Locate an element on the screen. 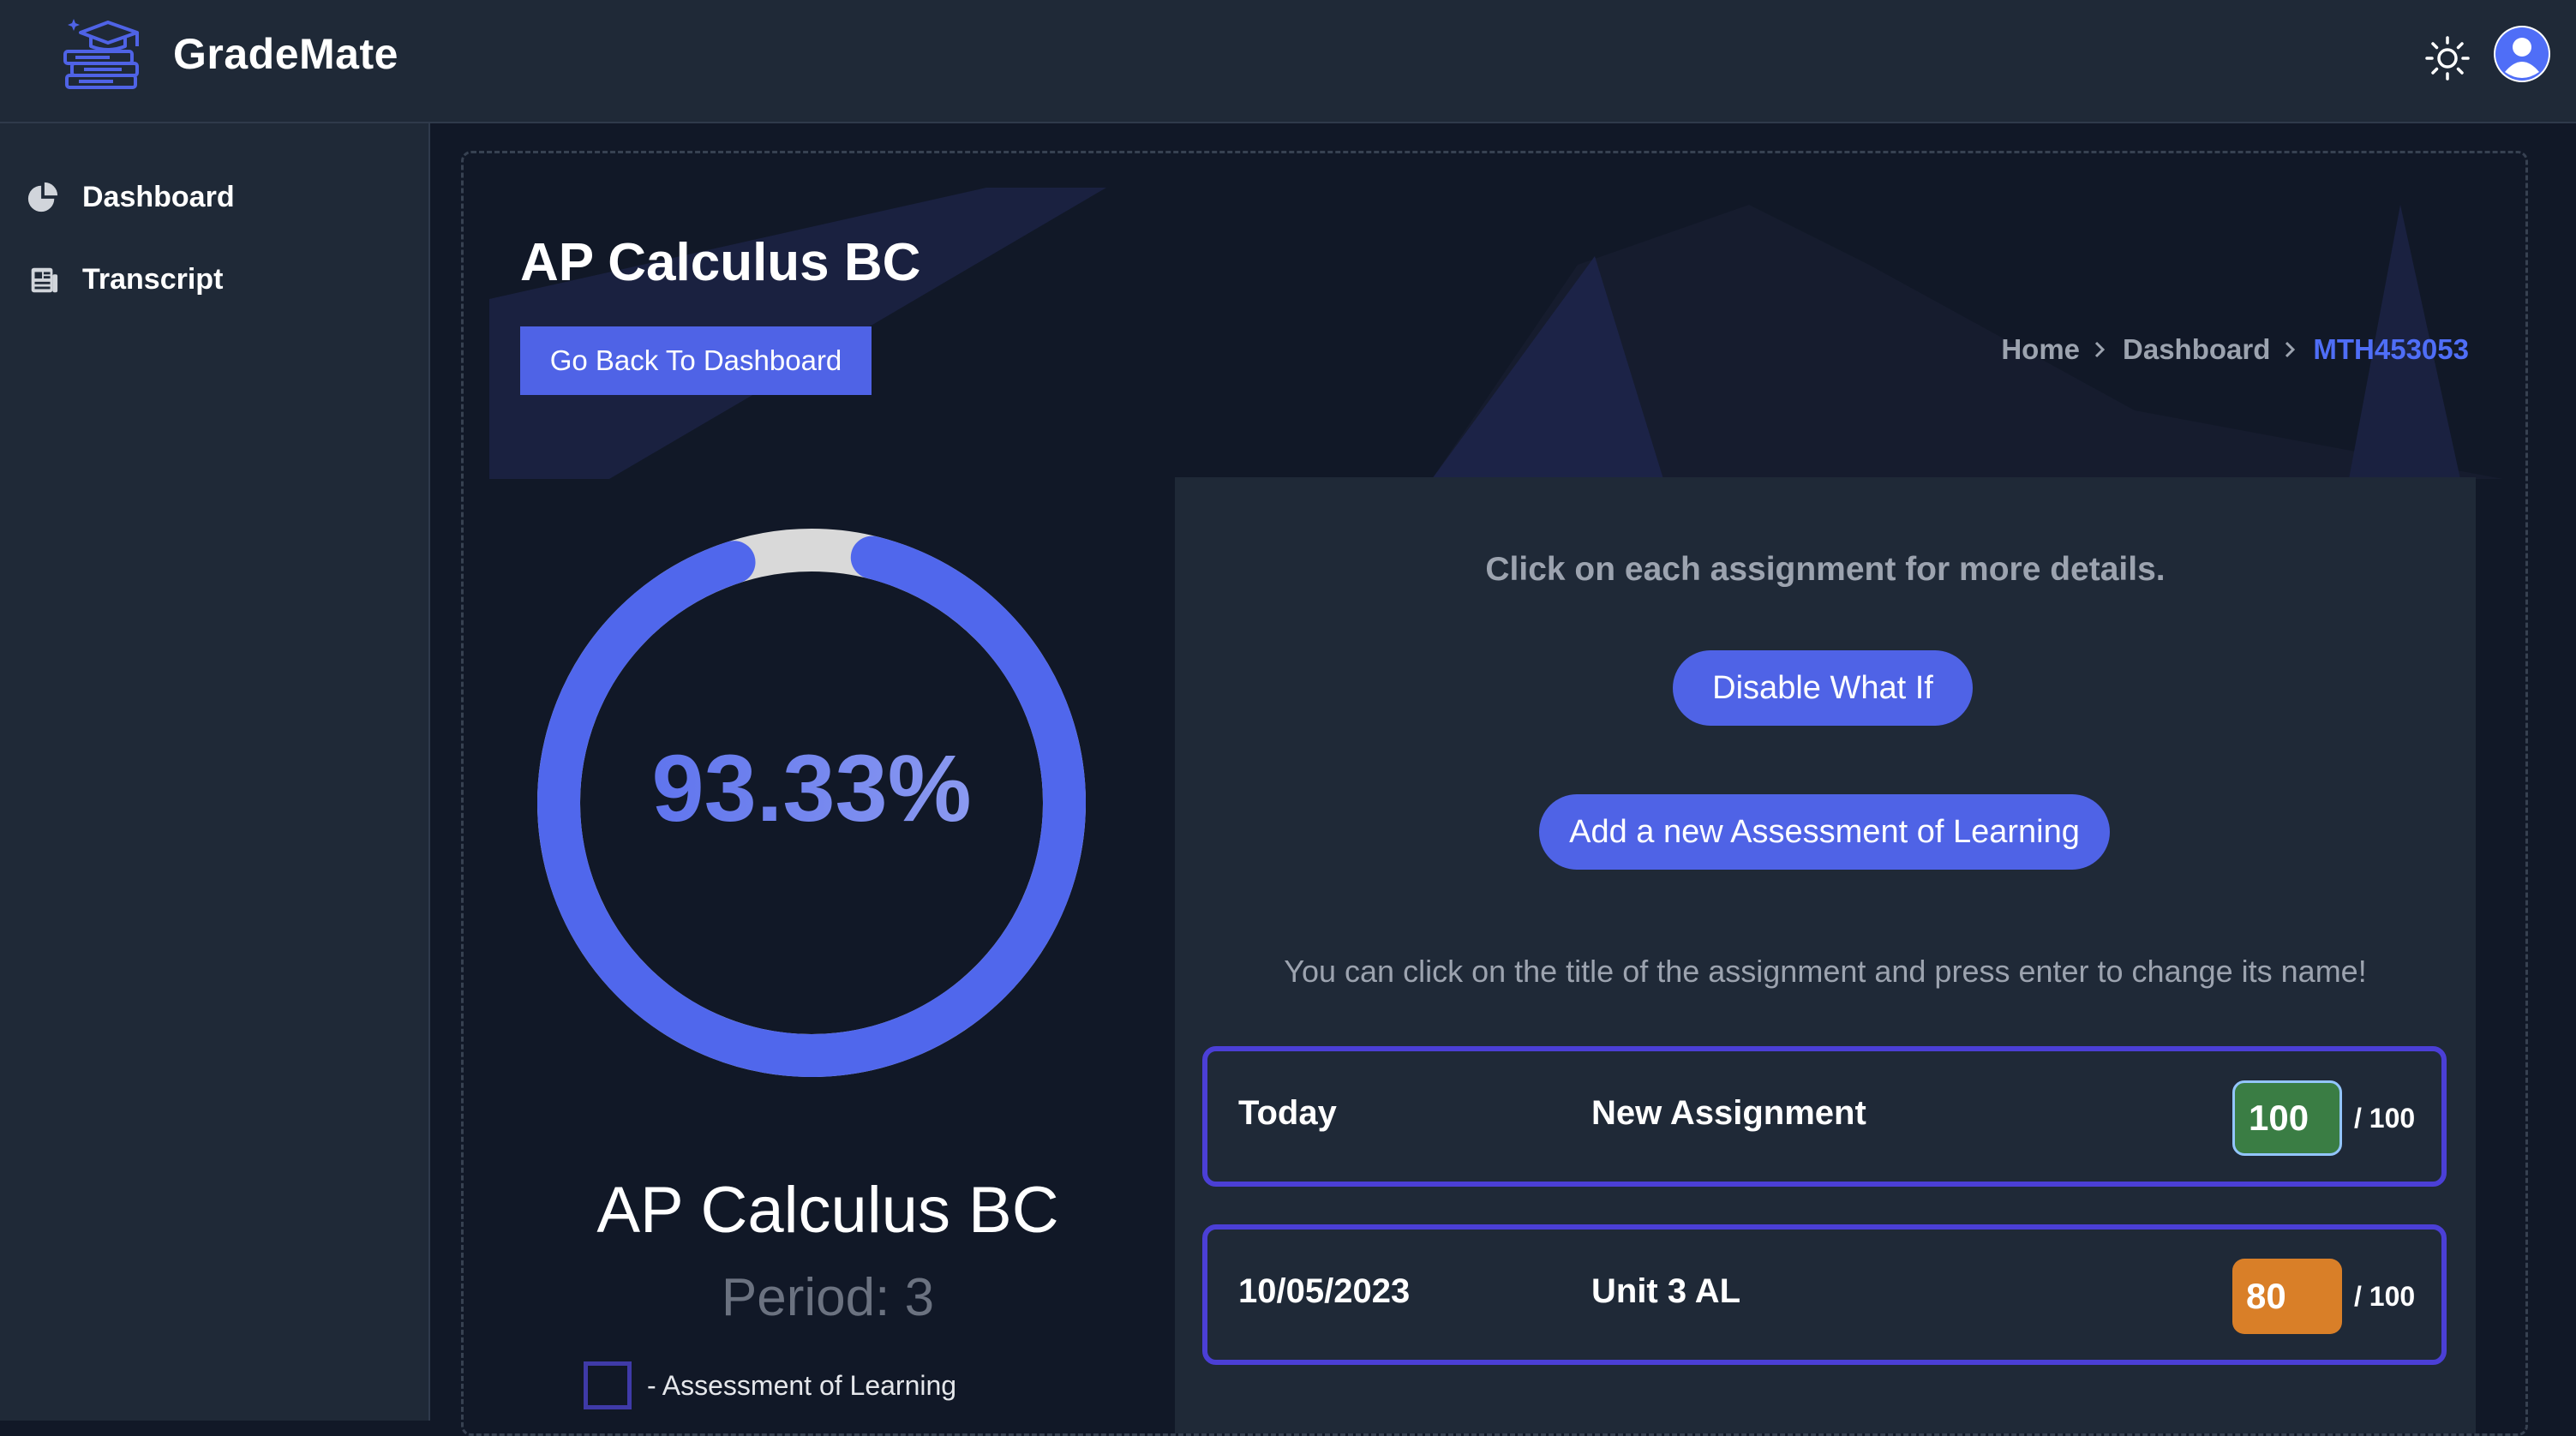 This screenshot has width=2576, height=1436. disable-what-if-button: Disable What If is located at coordinates (1823, 688).